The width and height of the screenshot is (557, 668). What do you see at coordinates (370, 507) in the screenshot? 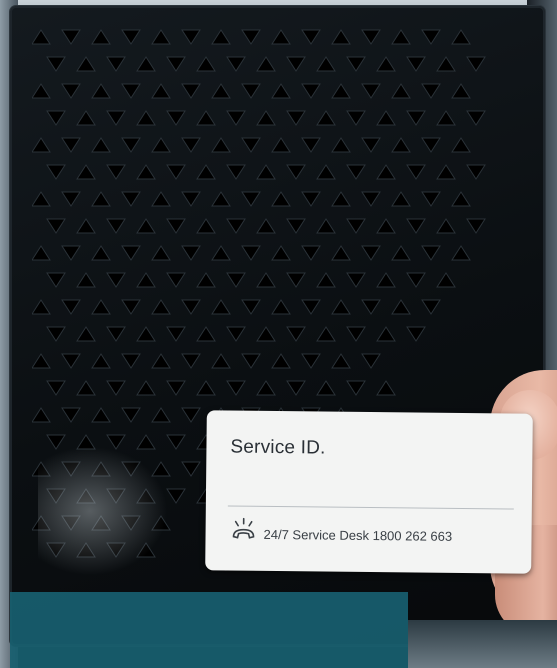
I see `label-divider` at bounding box center [370, 507].